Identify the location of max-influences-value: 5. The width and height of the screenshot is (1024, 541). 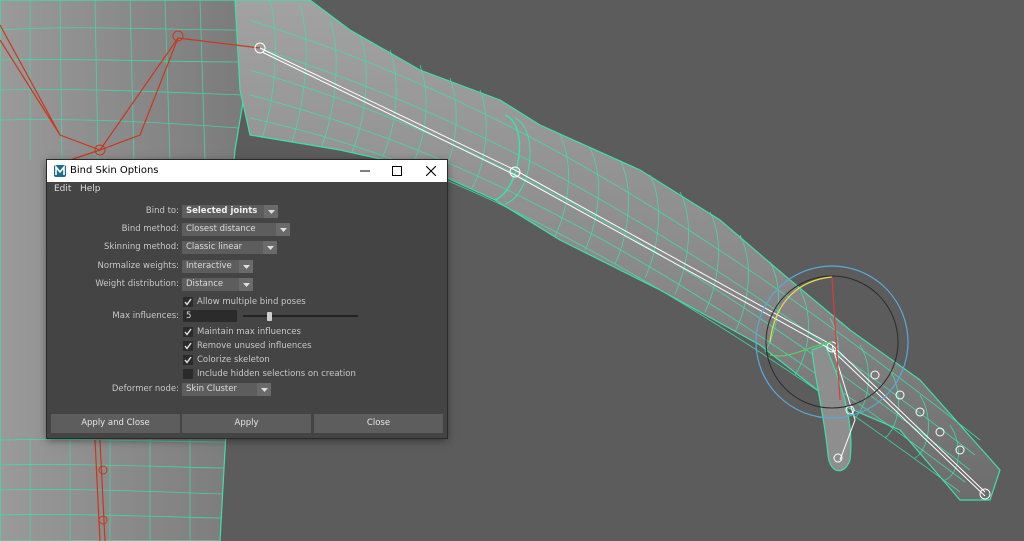
(189, 316).